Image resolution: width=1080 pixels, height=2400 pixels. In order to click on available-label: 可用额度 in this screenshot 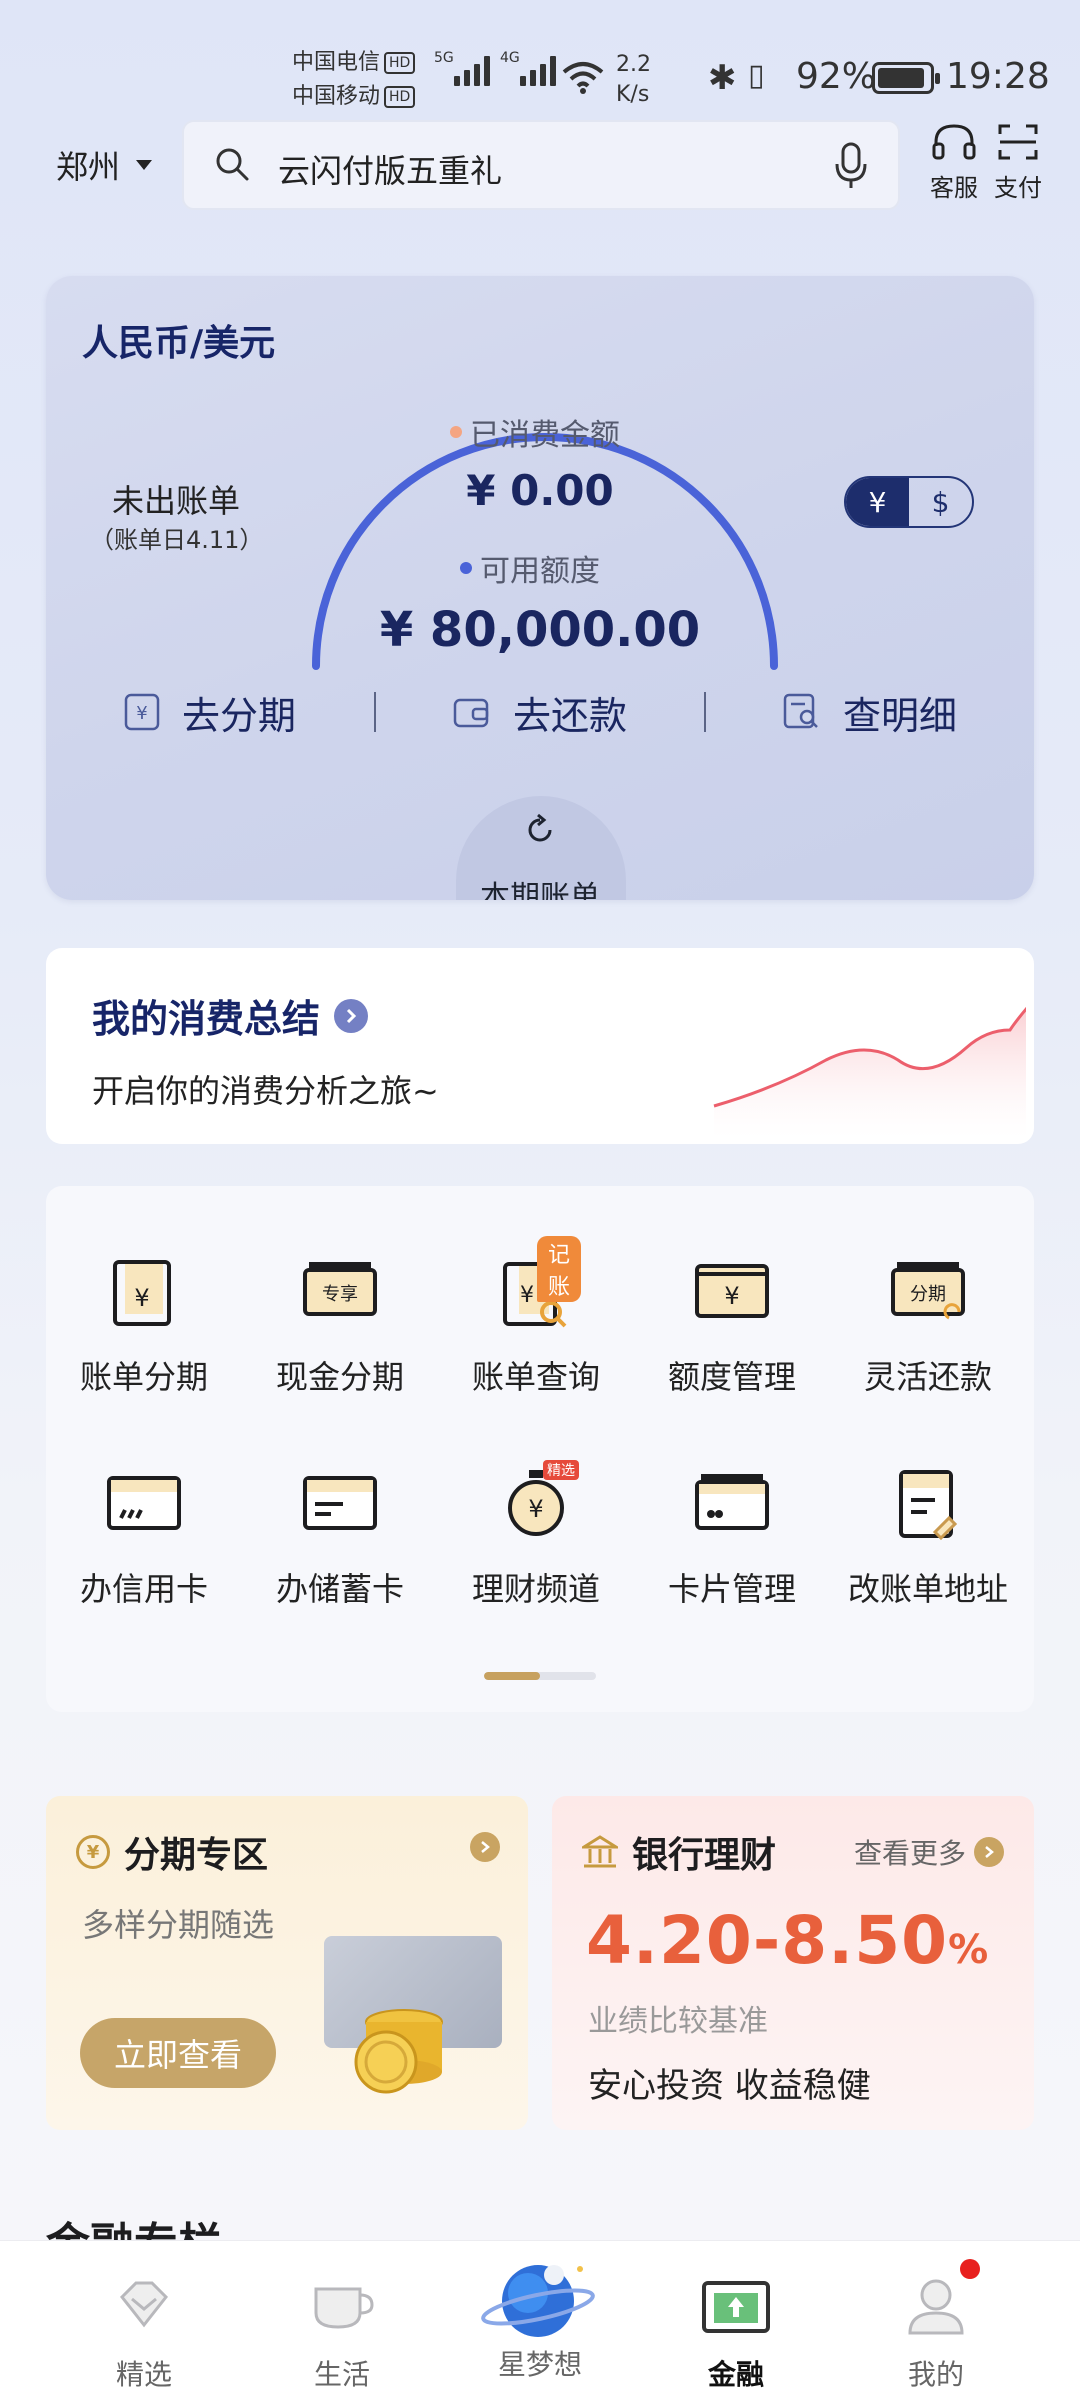, I will do `click(540, 571)`.